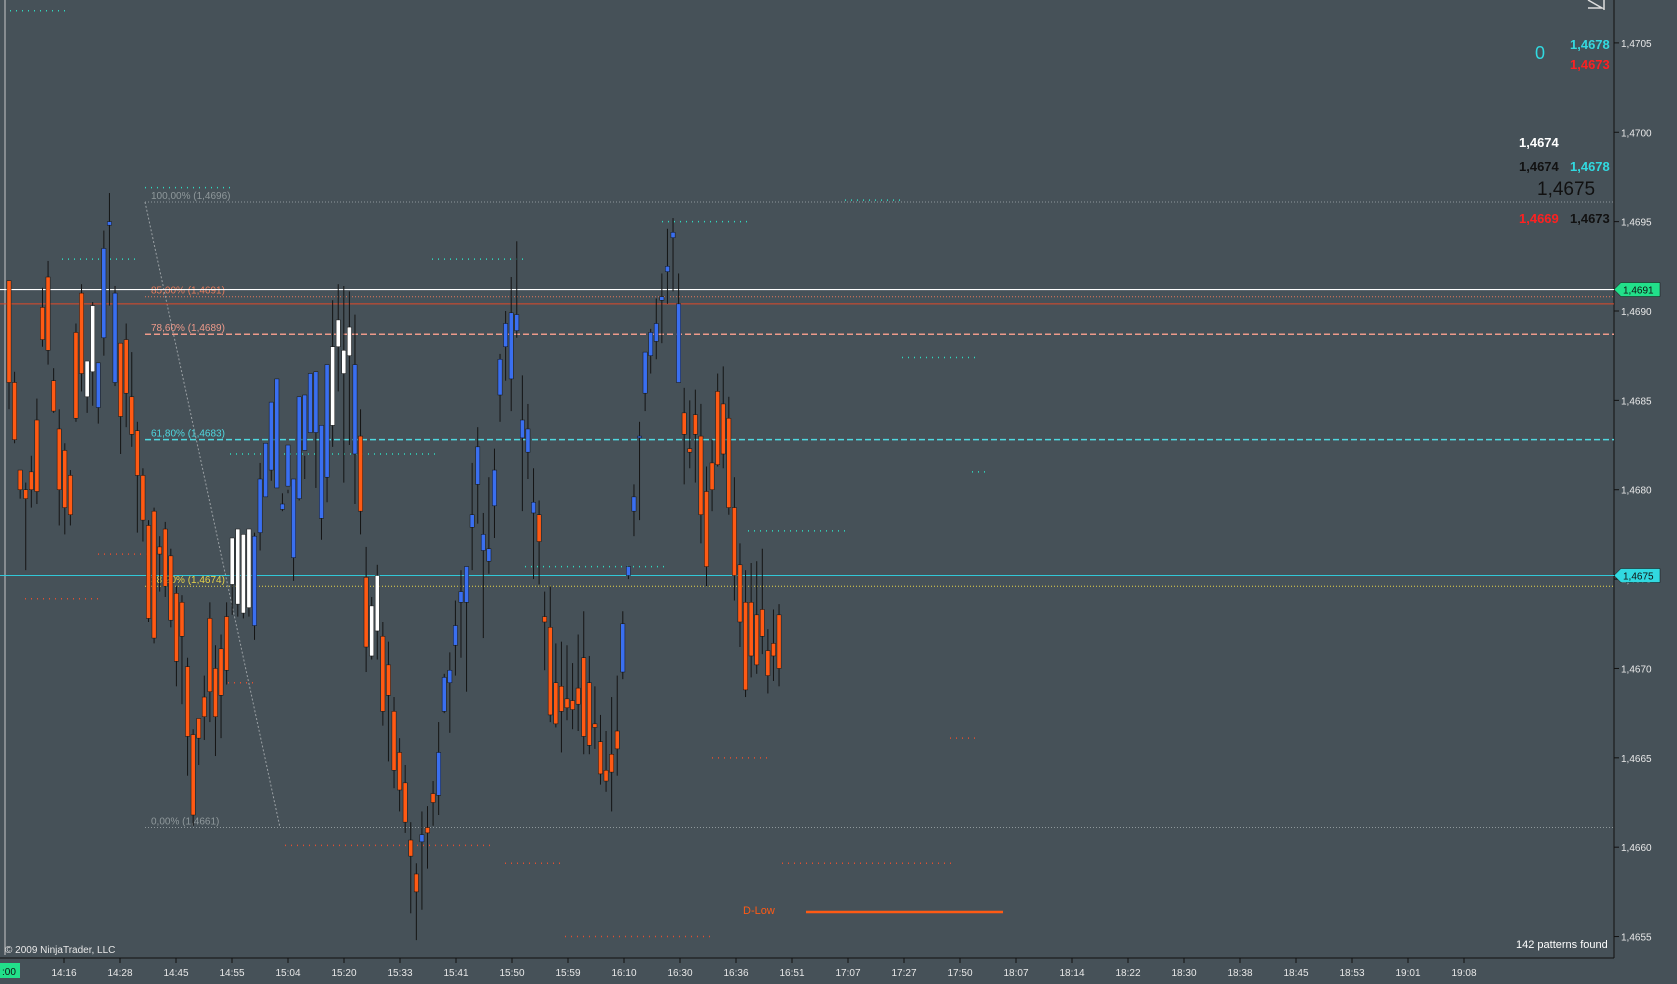  What do you see at coordinates (1015, 973) in the screenshot?
I see `x-tick-label: 18:07` at bounding box center [1015, 973].